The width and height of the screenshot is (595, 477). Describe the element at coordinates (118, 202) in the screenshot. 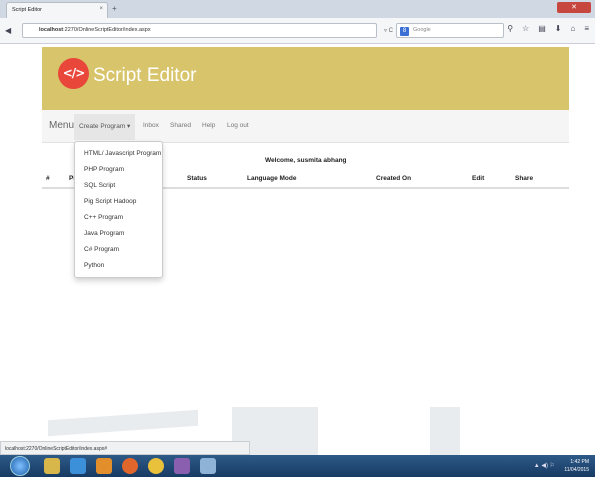

I see `dropdown-item-pig: Pig Script Hadoop` at that location.